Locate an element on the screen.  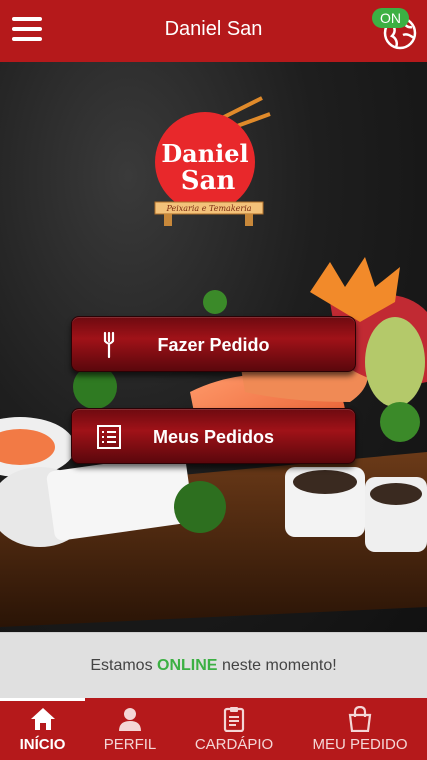
nav-label-meu-pedido: MEU PEDIDO is located at coordinates (360, 744).